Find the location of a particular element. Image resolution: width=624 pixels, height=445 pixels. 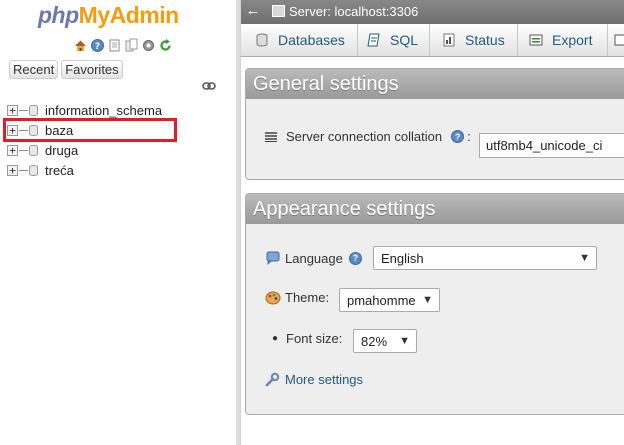

copy-icon is located at coordinates (131, 45).